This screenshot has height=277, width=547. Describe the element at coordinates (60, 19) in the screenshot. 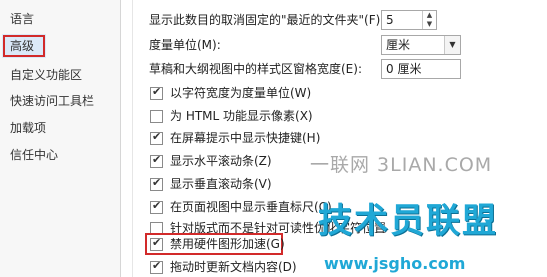

I see `nav-item-language: 语言` at that location.